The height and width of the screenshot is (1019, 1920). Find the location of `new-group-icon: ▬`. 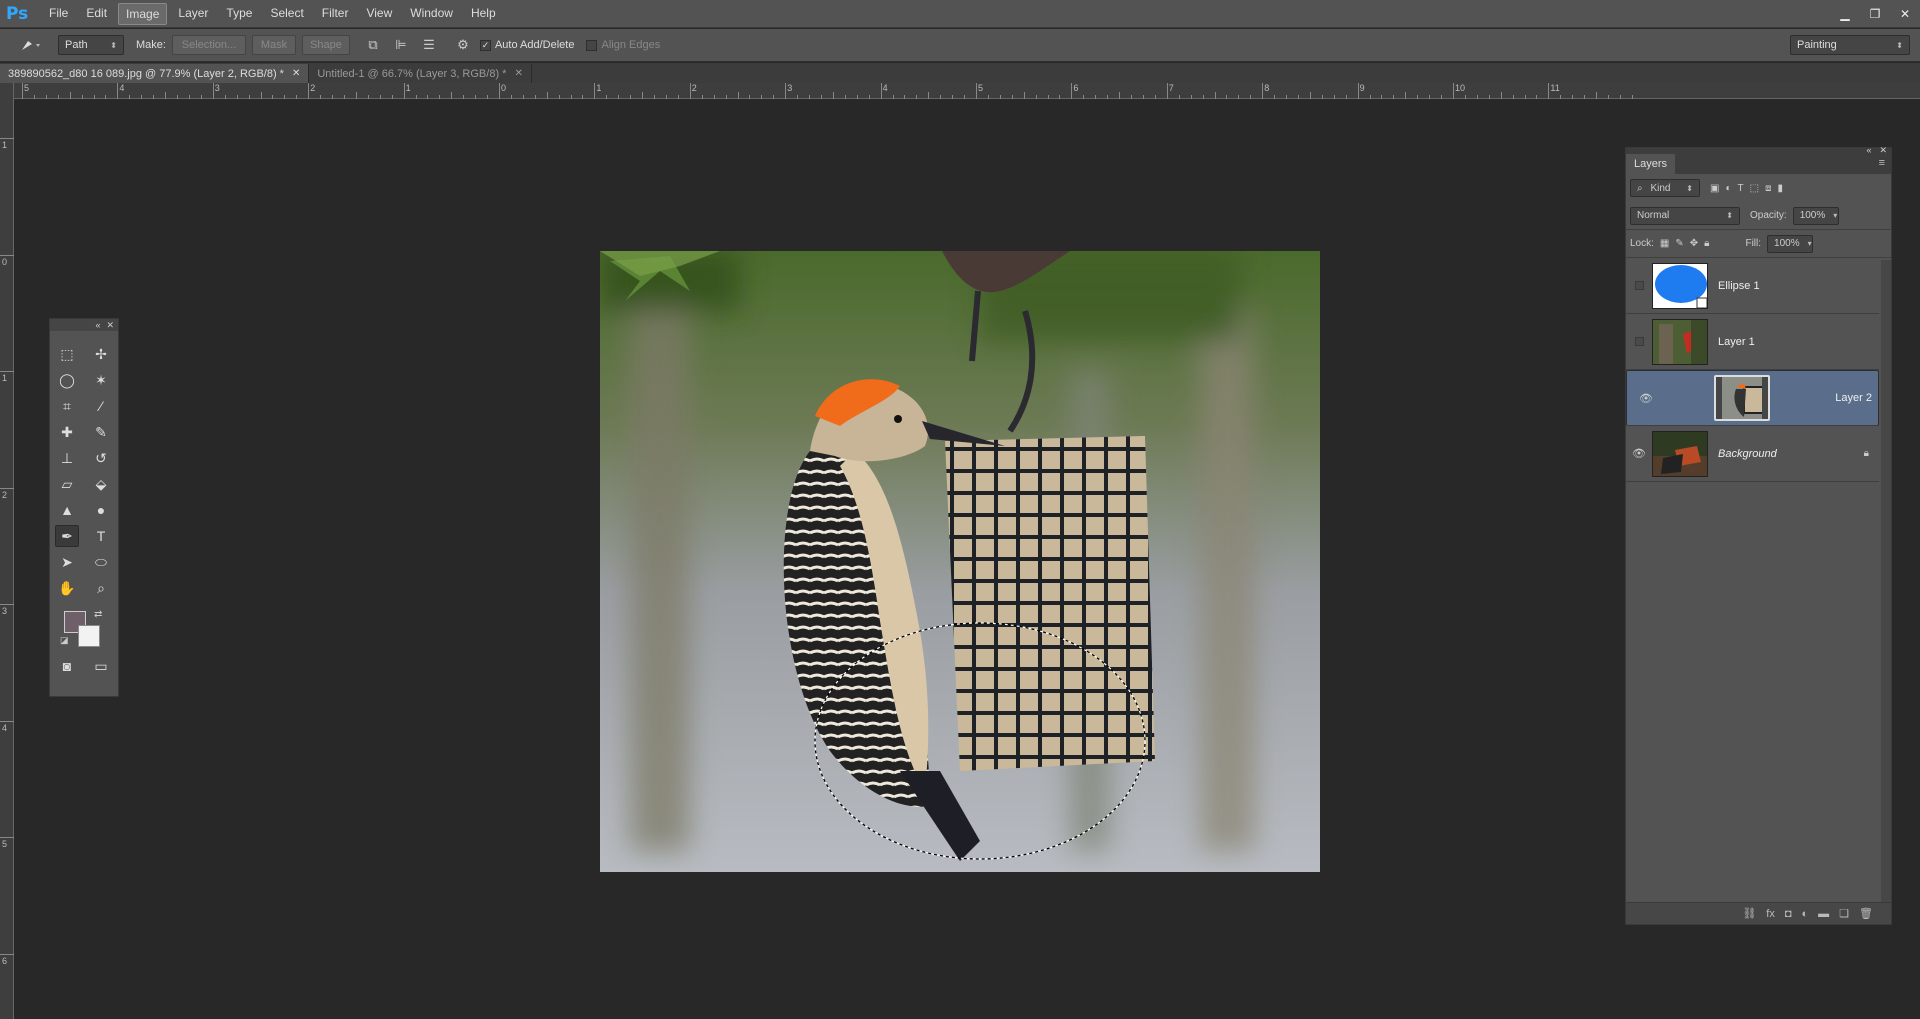

new-group-icon: ▬ is located at coordinates (1823, 914).